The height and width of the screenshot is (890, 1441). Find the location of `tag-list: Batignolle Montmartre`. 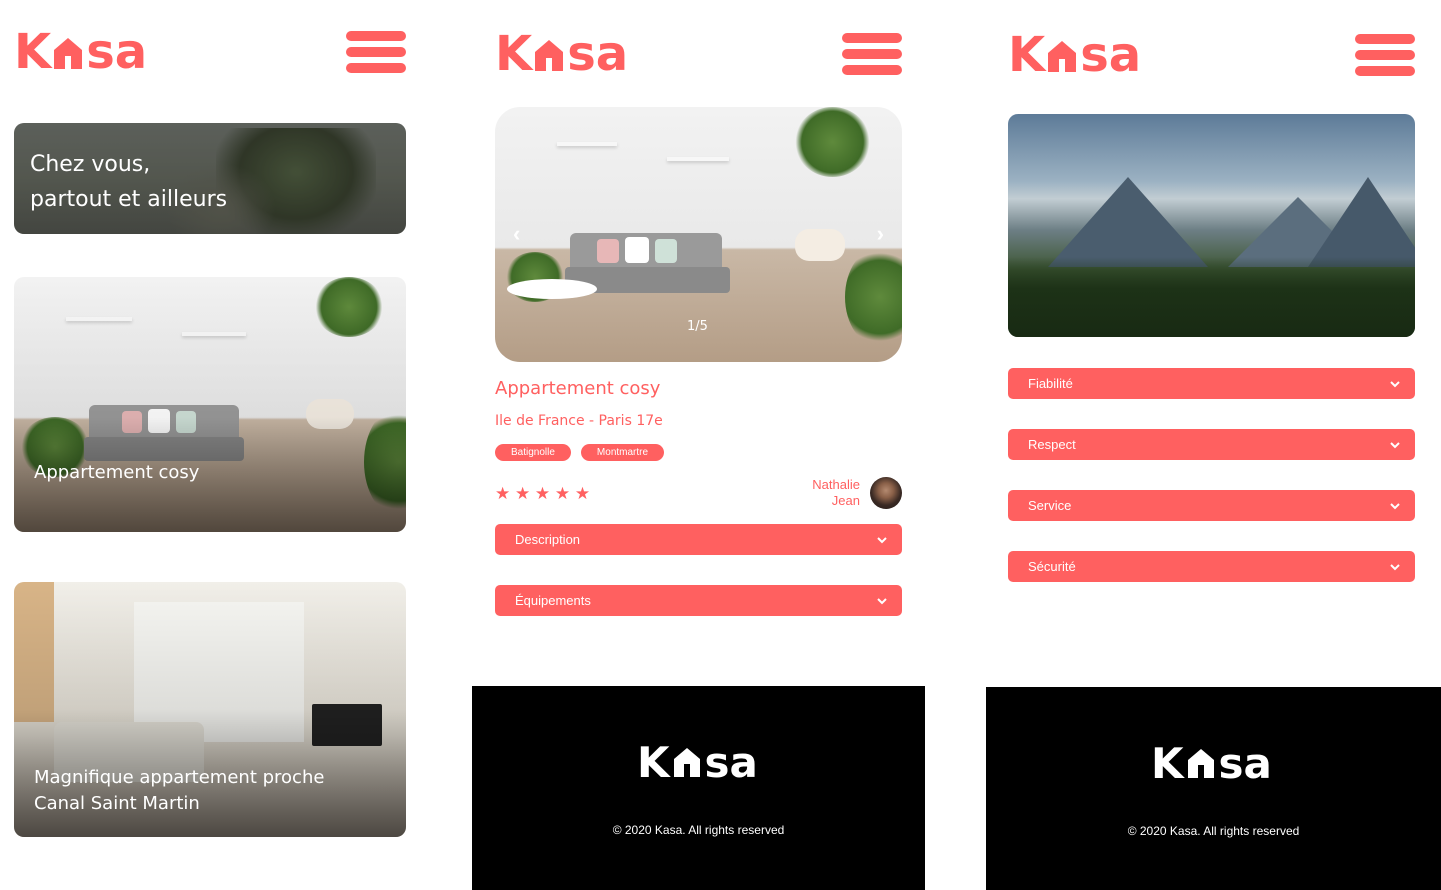

tag-list: Batignolle Montmartre is located at coordinates (580, 452).